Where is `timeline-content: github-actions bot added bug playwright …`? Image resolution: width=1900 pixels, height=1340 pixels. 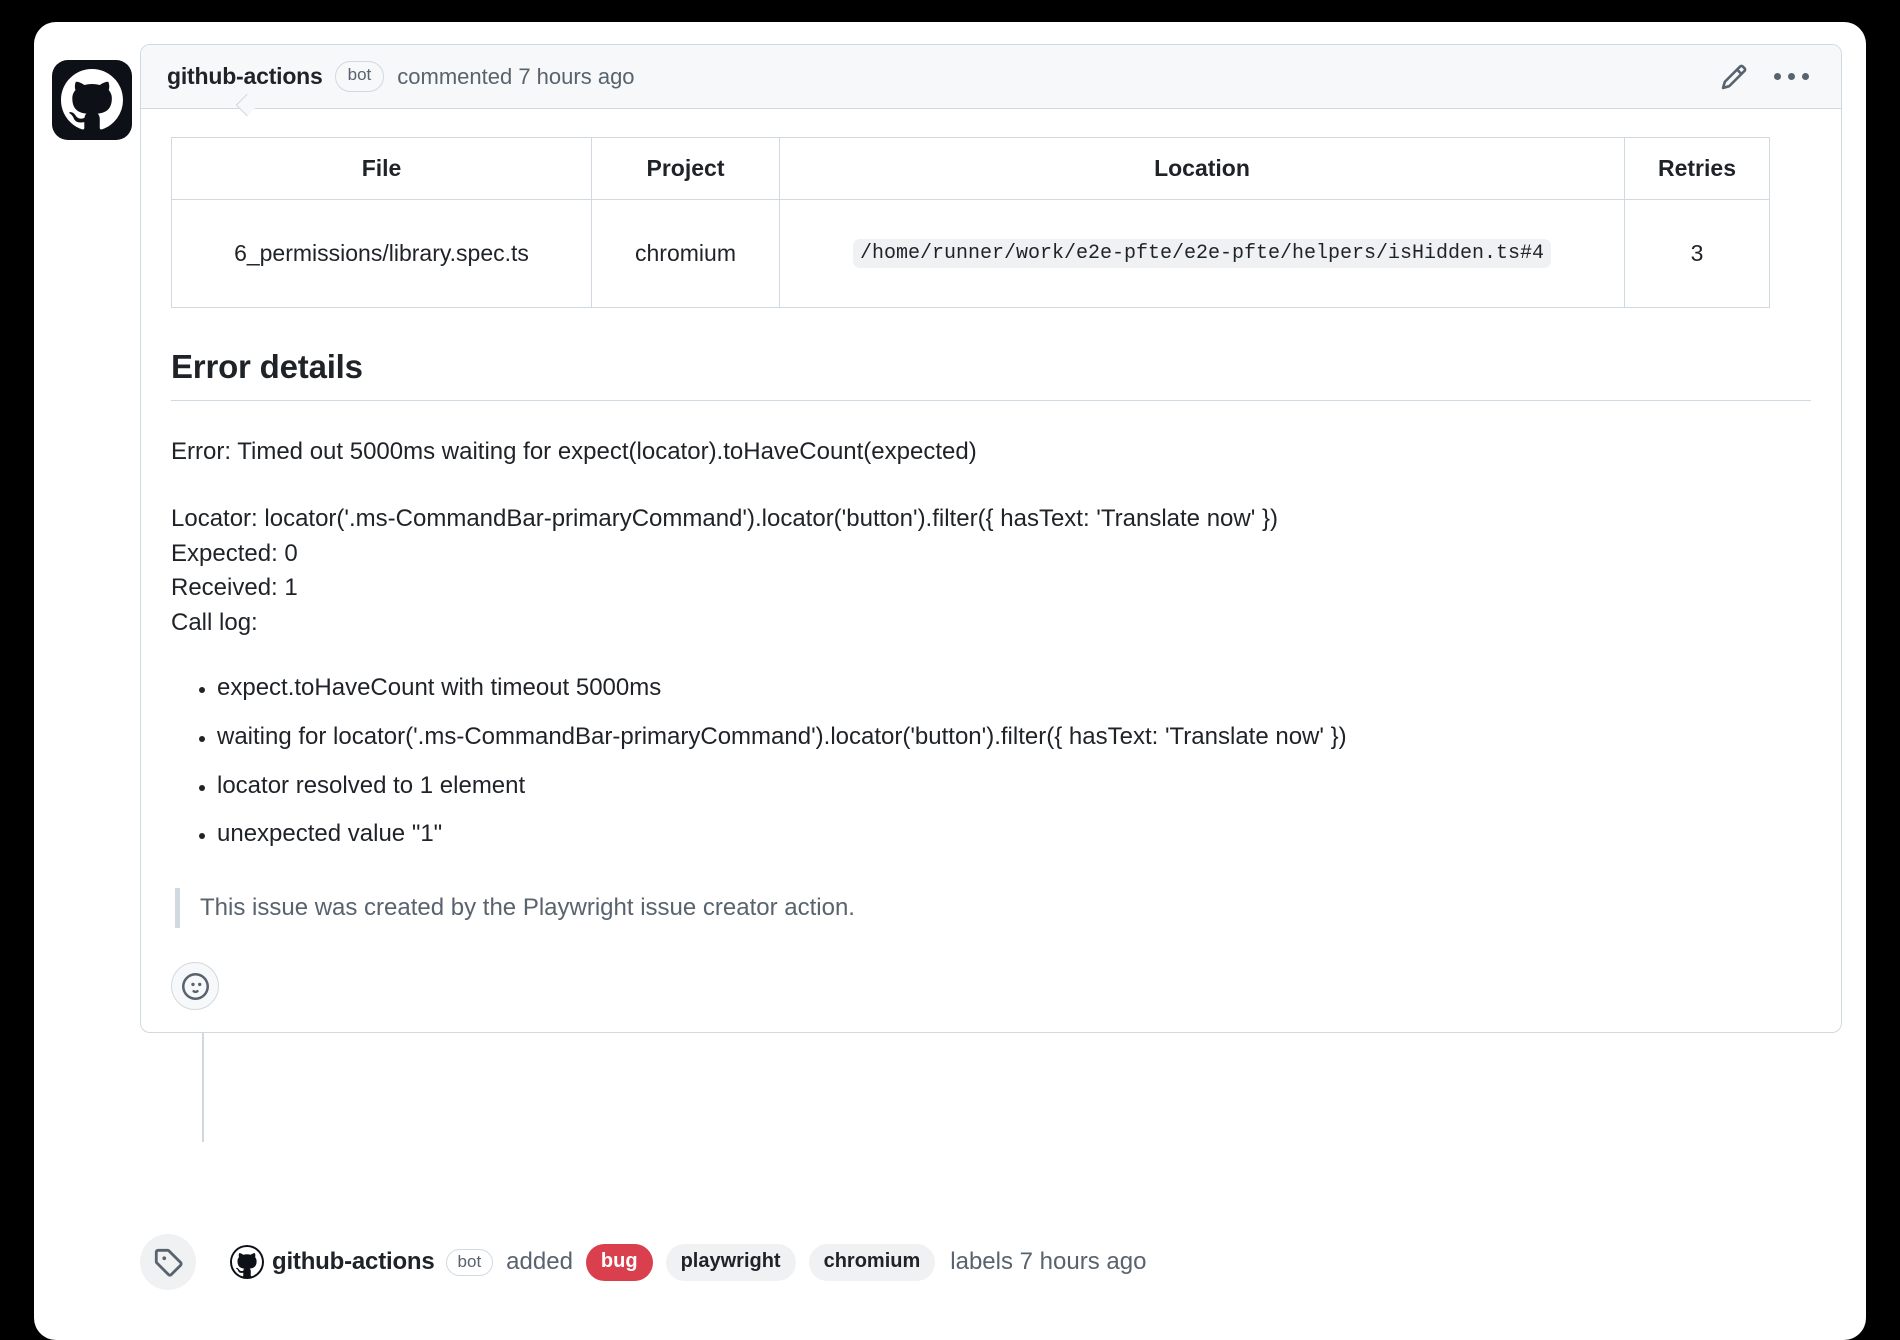 timeline-content: github-actions bot added bug playwright … is located at coordinates (688, 1262).